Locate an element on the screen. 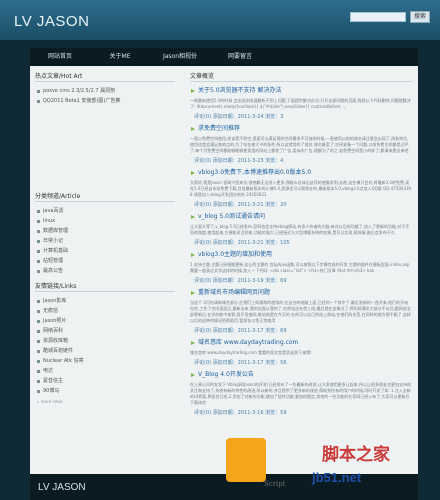 The width and height of the screenshot is (440, 500). categories-list: java百滤 linux 数据库管理 日常小记 计算机基础 站短管理 最高公告 is located at coordinates (105, 241).